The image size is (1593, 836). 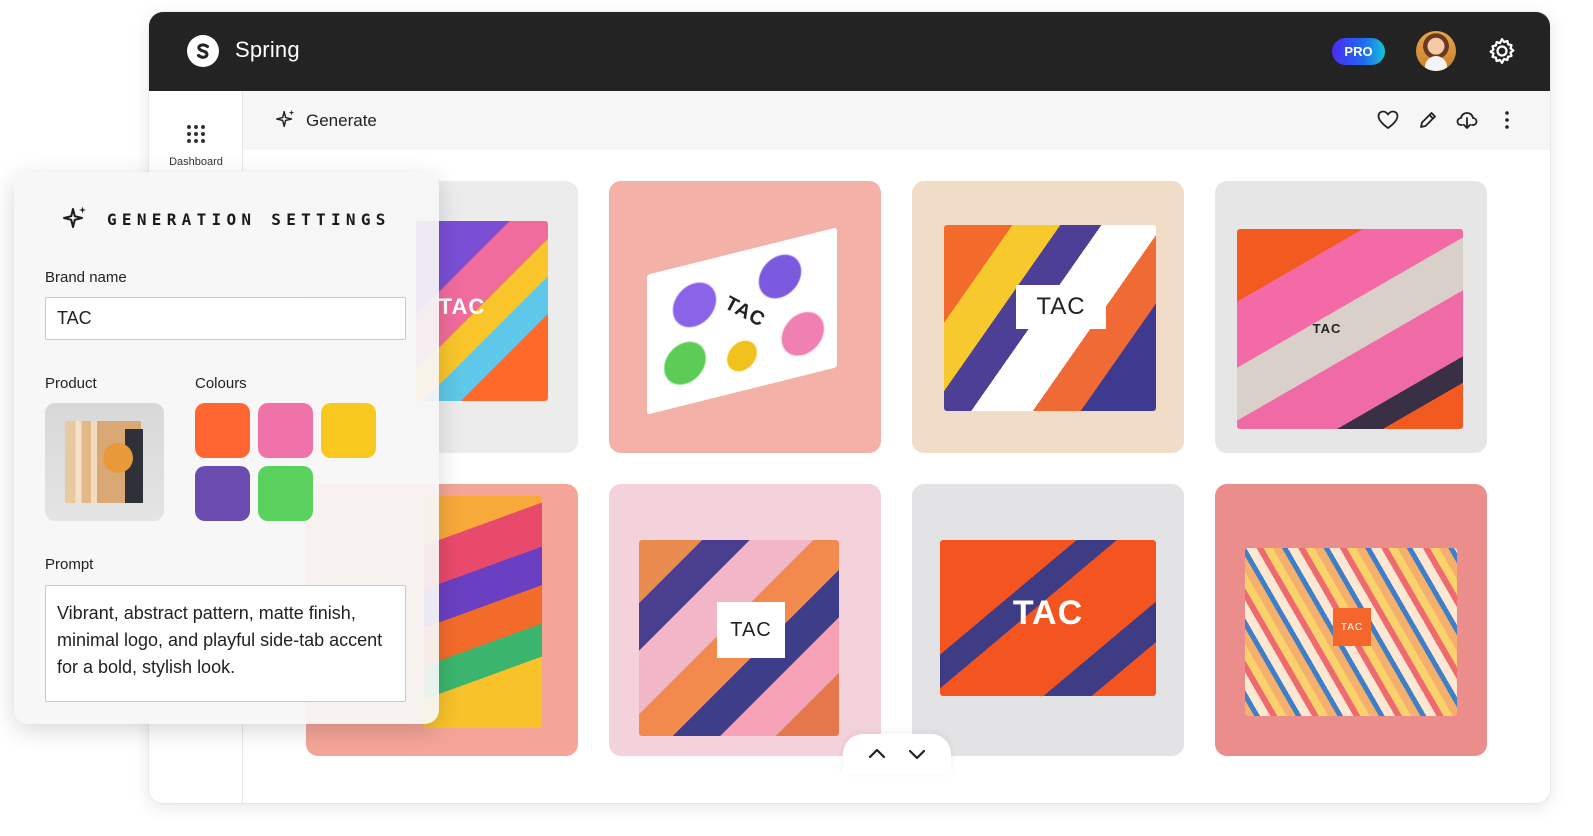 What do you see at coordinates (285, 430) in the screenshot?
I see `colour-swatch-pink` at bounding box center [285, 430].